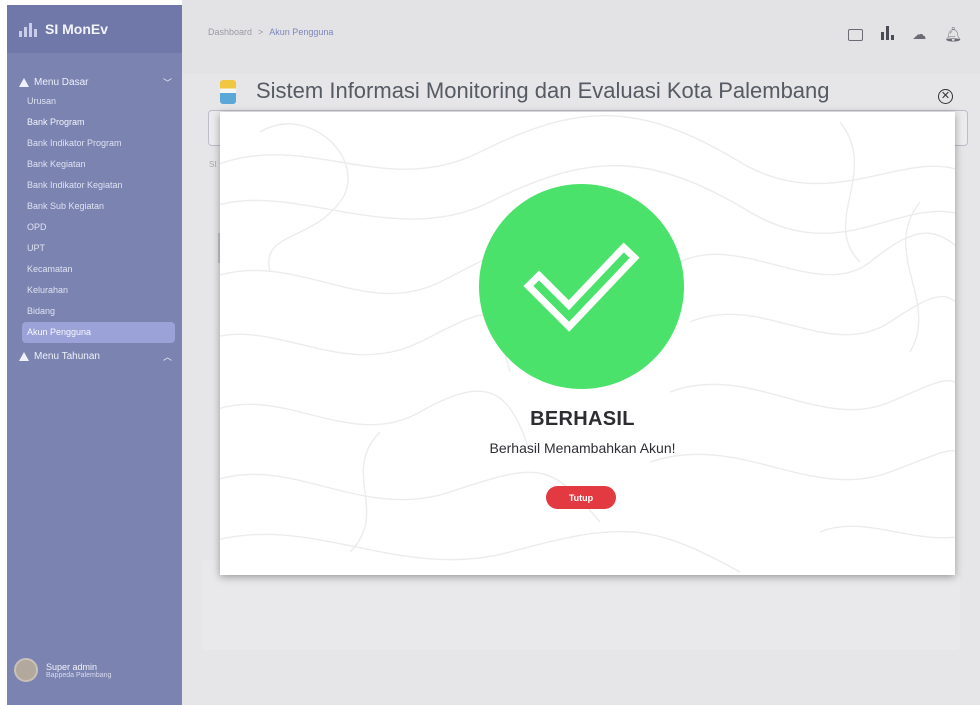  Describe the element at coordinates (94, 248) in the screenshot. I see `sidebar-item-upt: UPT` at that location.